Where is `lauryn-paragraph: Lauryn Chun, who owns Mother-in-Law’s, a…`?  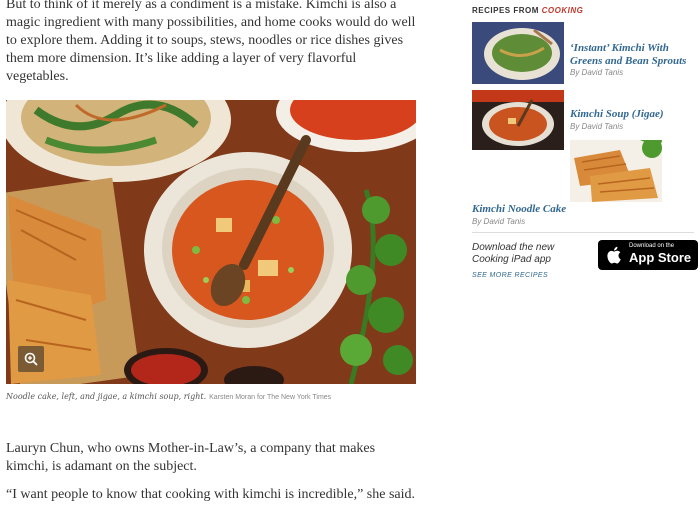
lauryn-paragraph: Lauryn Chun, who owns Mother-in-Law’s, a… is located at coordinates (191, 457).